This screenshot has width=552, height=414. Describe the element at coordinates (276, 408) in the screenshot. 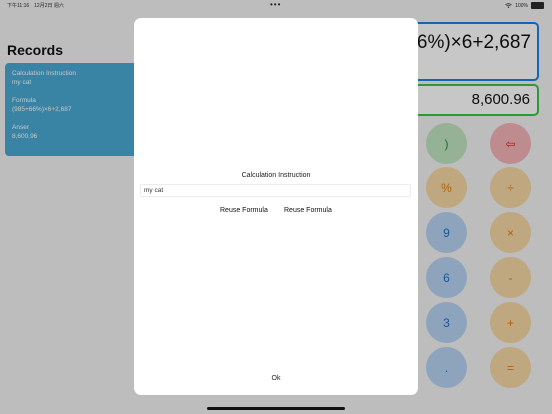

I see `home-indicator` at that location.